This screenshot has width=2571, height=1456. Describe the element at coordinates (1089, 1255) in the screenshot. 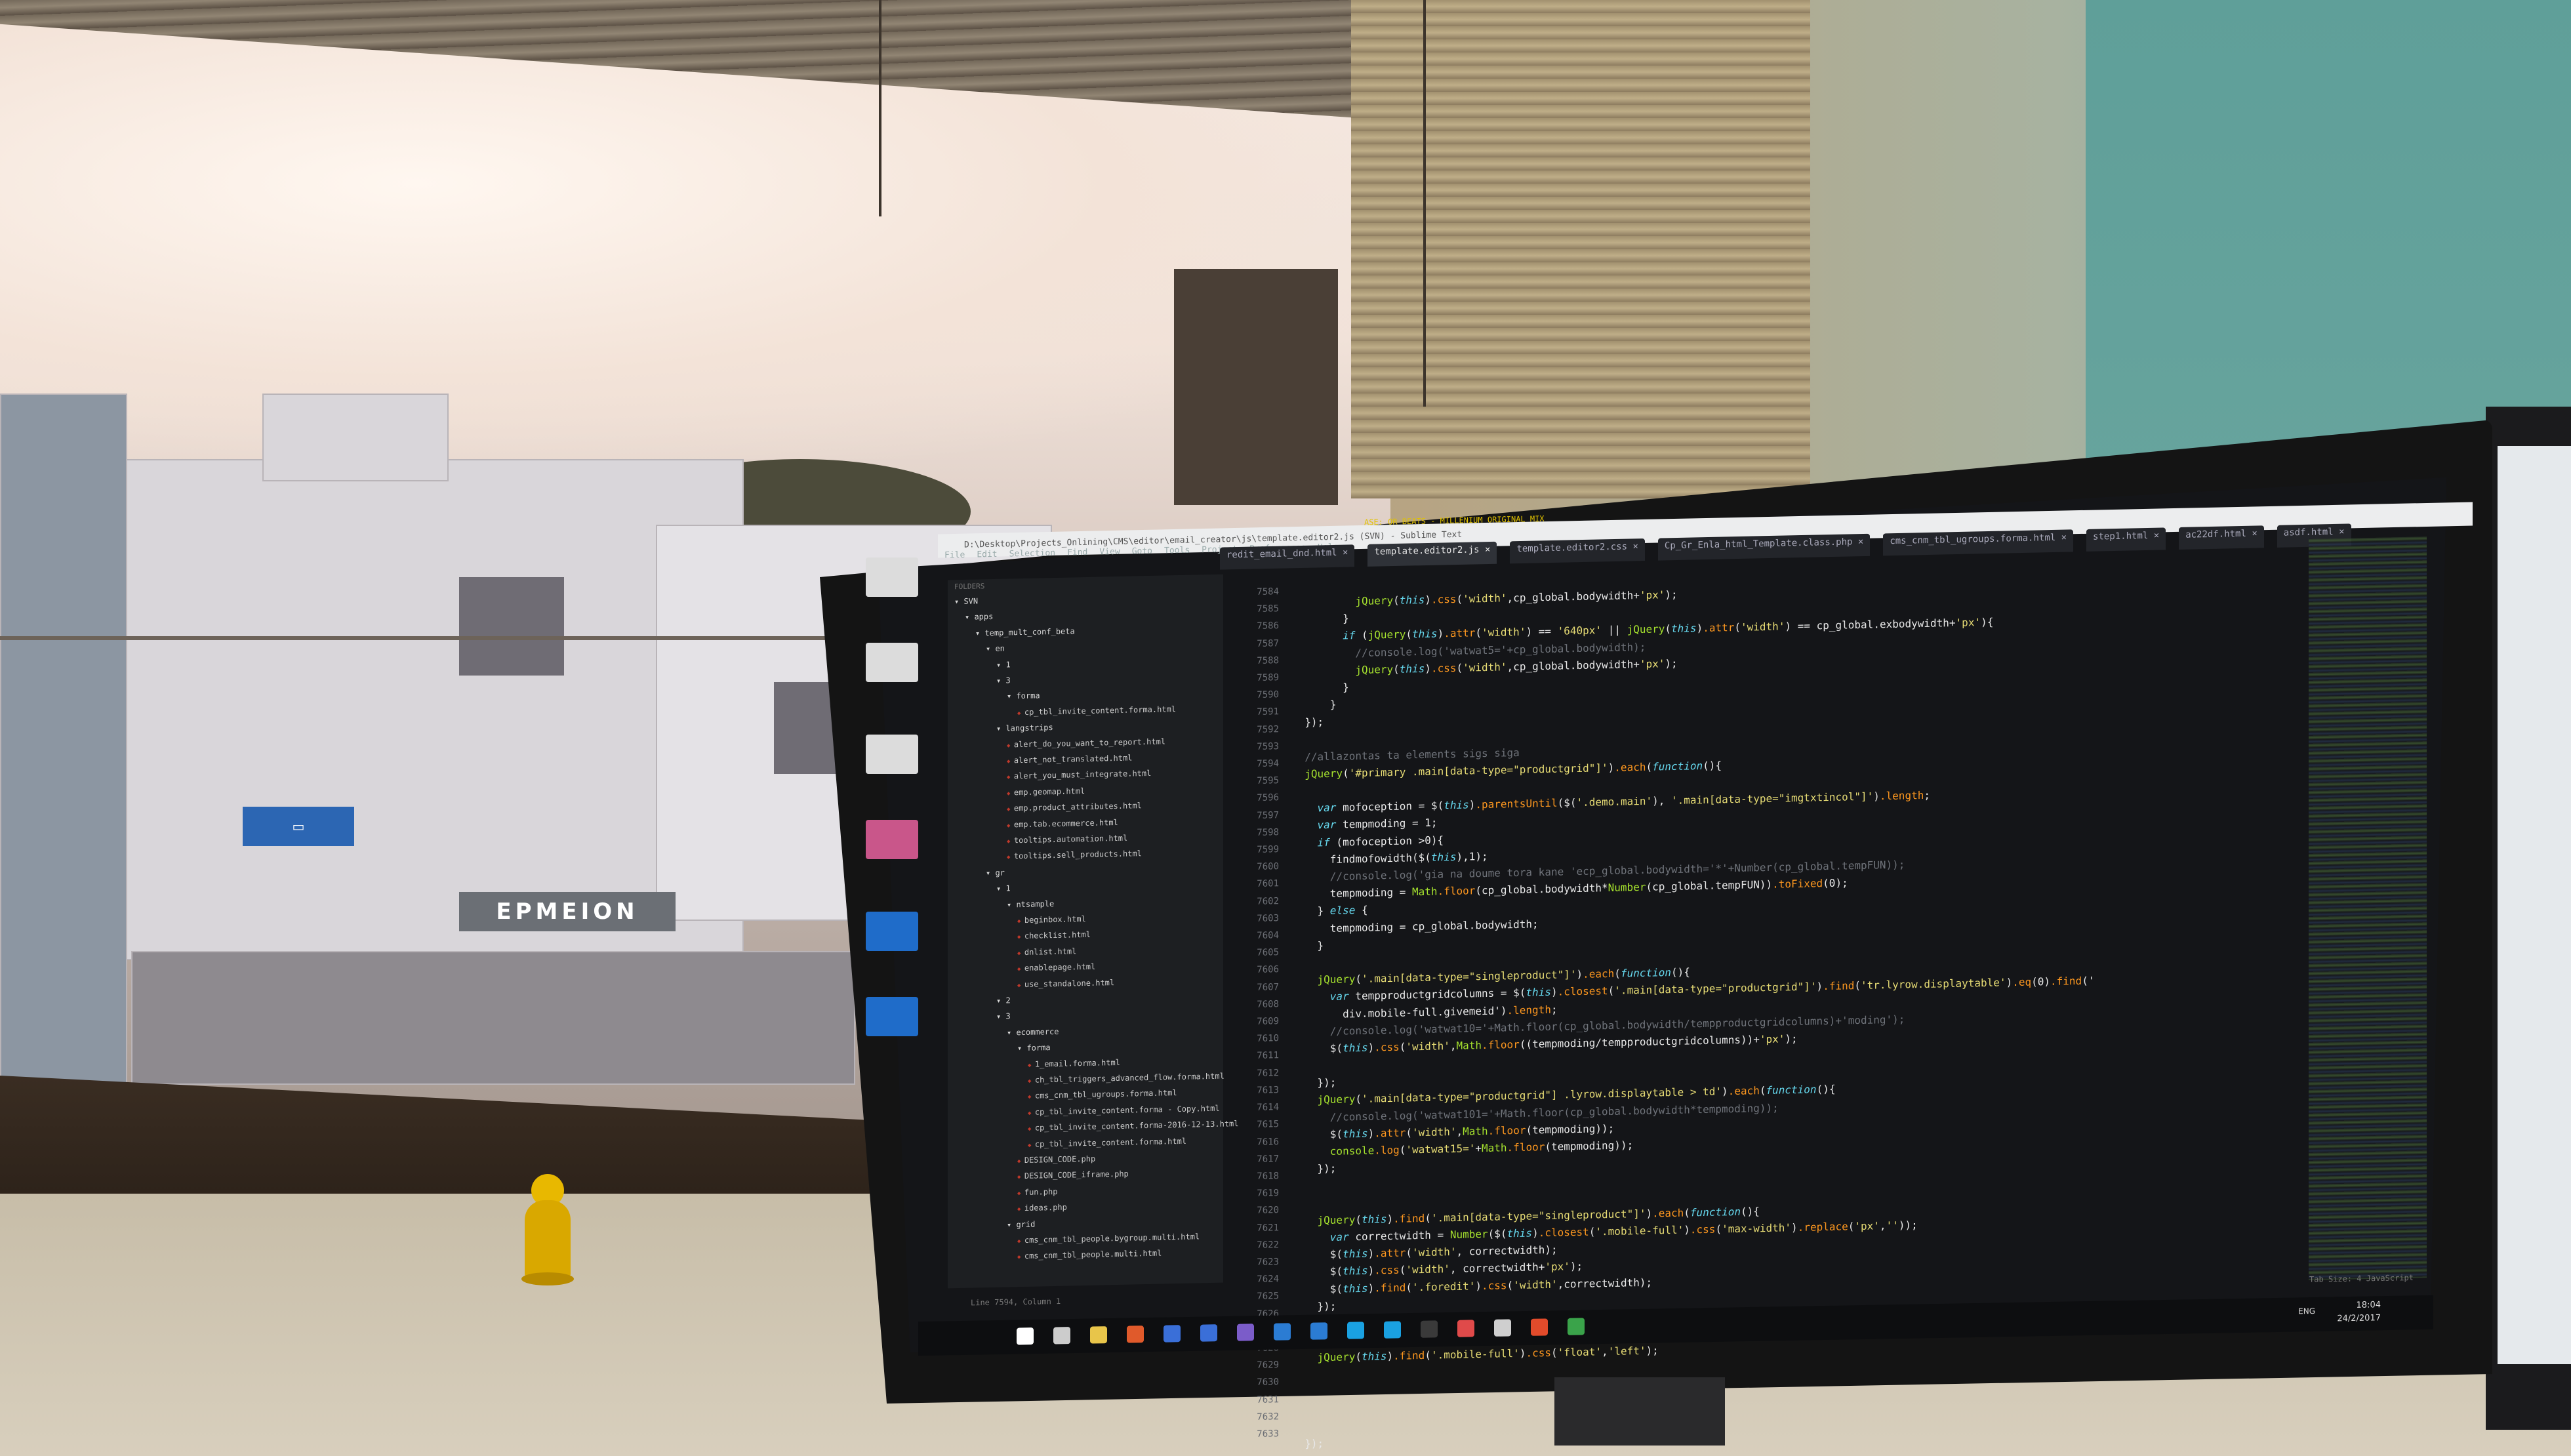

I see `sidebar-file: cms_cnm_tbl_people.multi.html` at that location.